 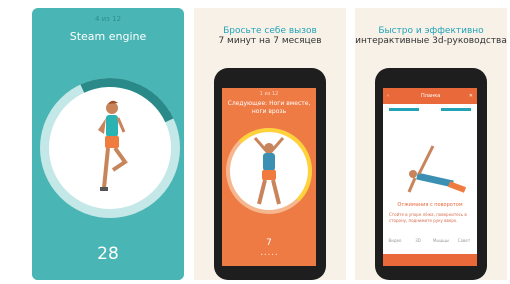 I want to click on tab-muscles: Мышцы, so click(x=441, y=240).